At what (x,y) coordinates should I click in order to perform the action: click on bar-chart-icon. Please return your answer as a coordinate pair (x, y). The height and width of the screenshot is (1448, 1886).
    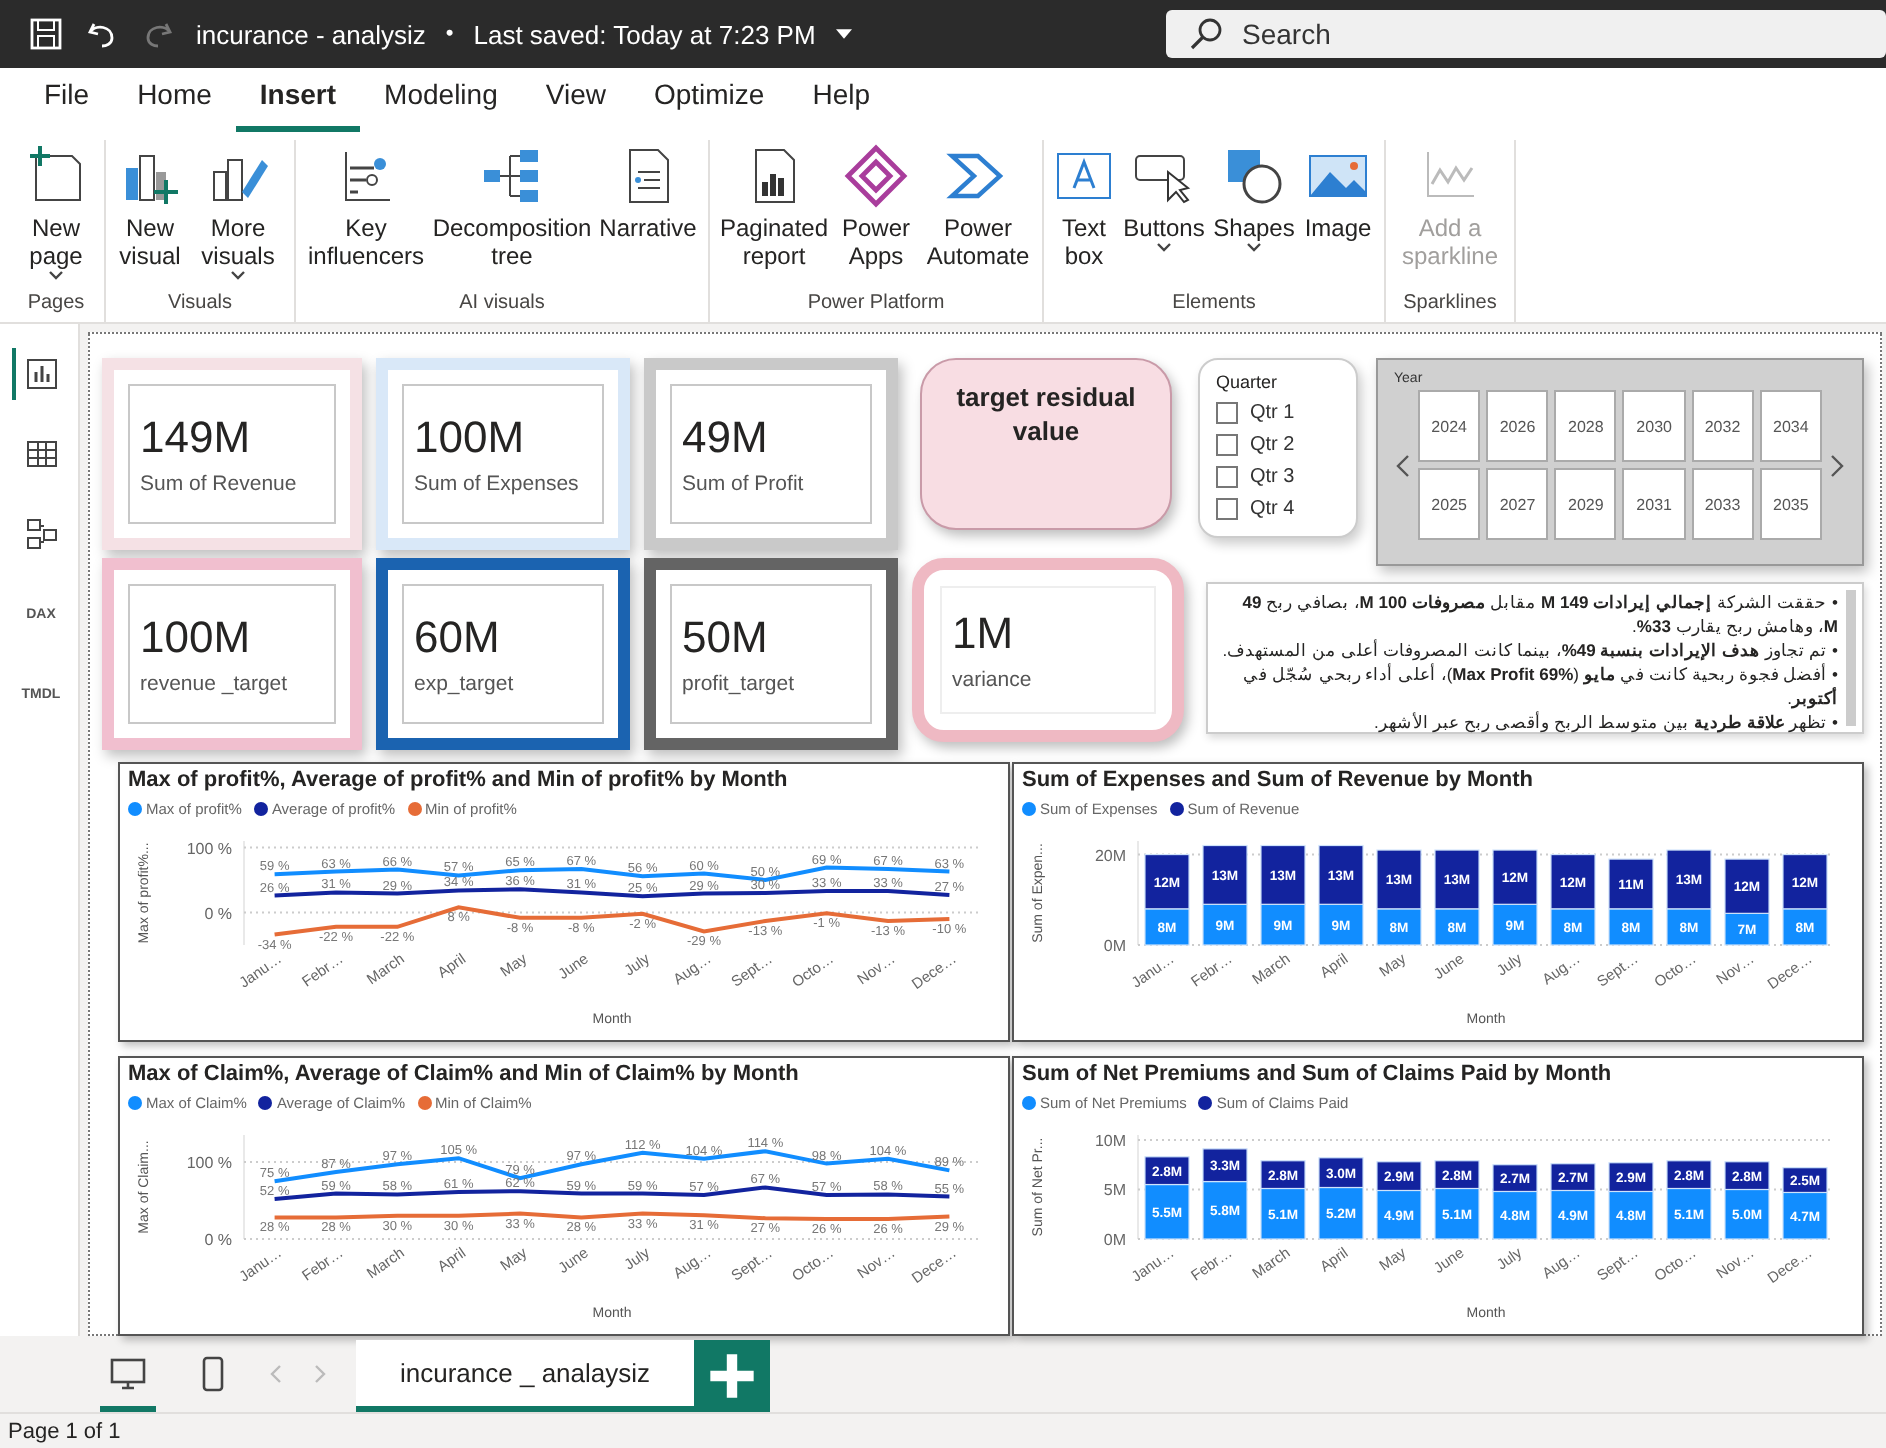
    Looking at the image, I should click on (41, 374).